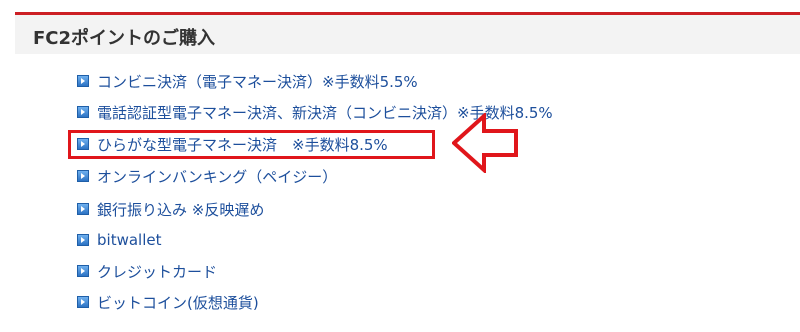 This screenshot has width=800, height=332. I want to click on list-item-bitcoin: ビットコイン(仮想通貨), so click(168, 302).